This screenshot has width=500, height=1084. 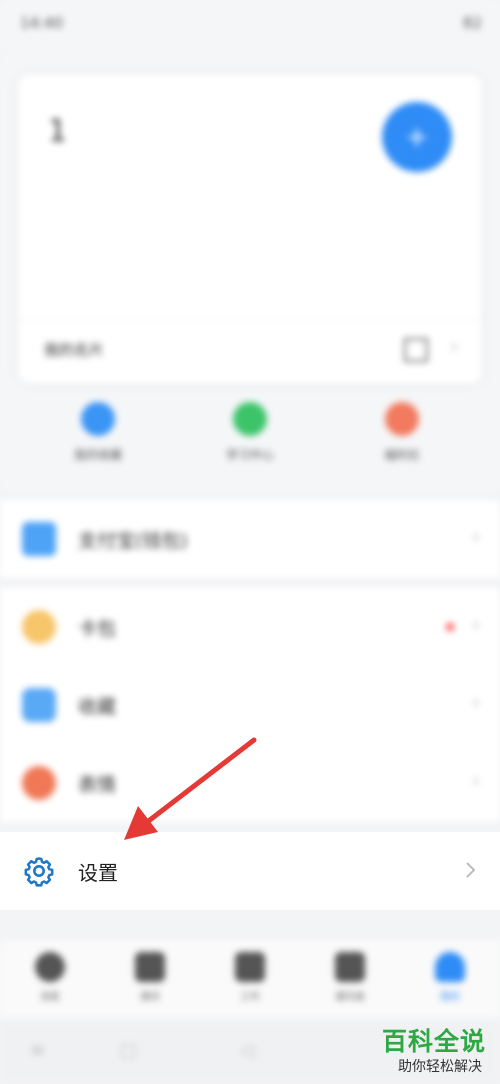 What do you see at coordinates (39, 872) in the screenshot?
I see `gear-icon` at bounding box center [39, 872].